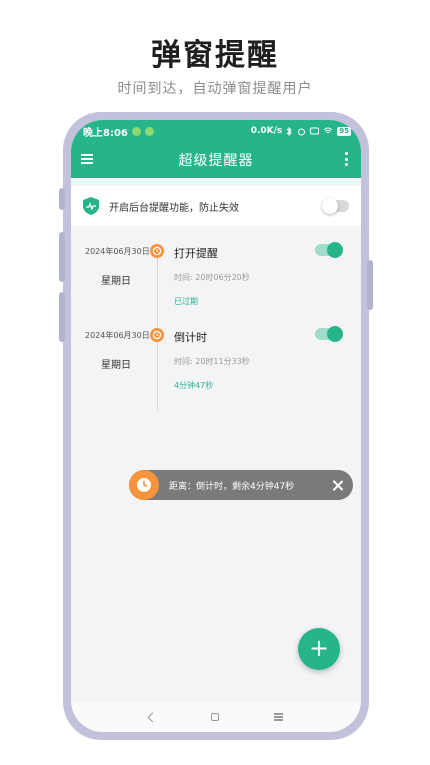 Image resolution: width=430 pixels, height=765 pixels. Describe the element at coordinates (212, 277) in the screenshot. I see `reminder-time: 时间: 20时06分20秒` at that location.